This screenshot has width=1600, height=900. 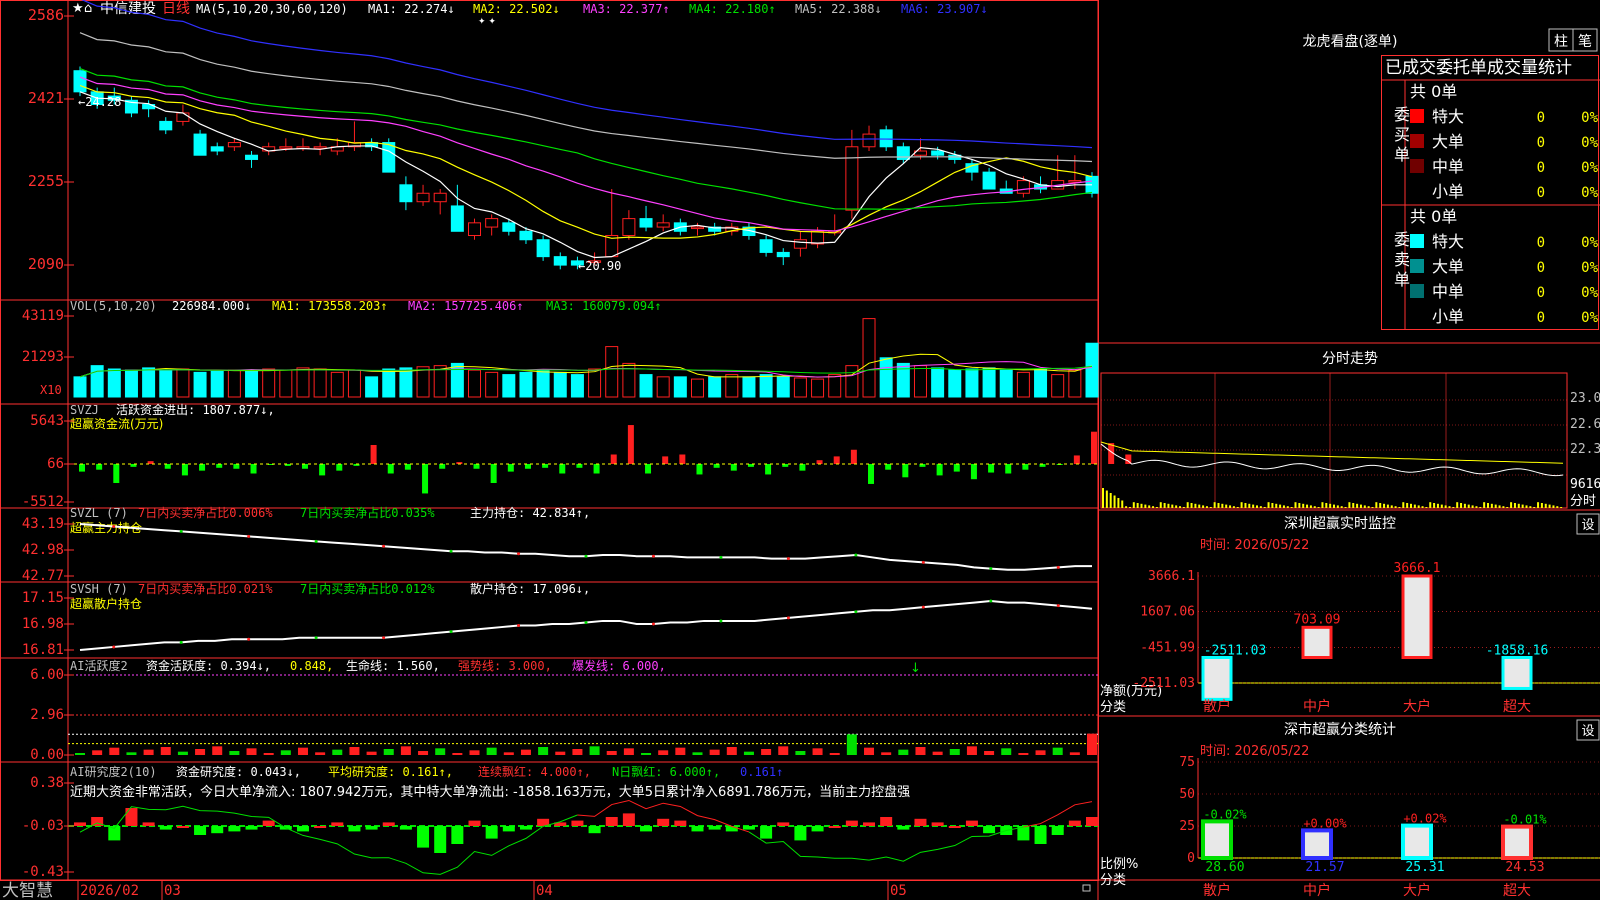 I want to click on main-position-chart, so click(x=585, y=547).